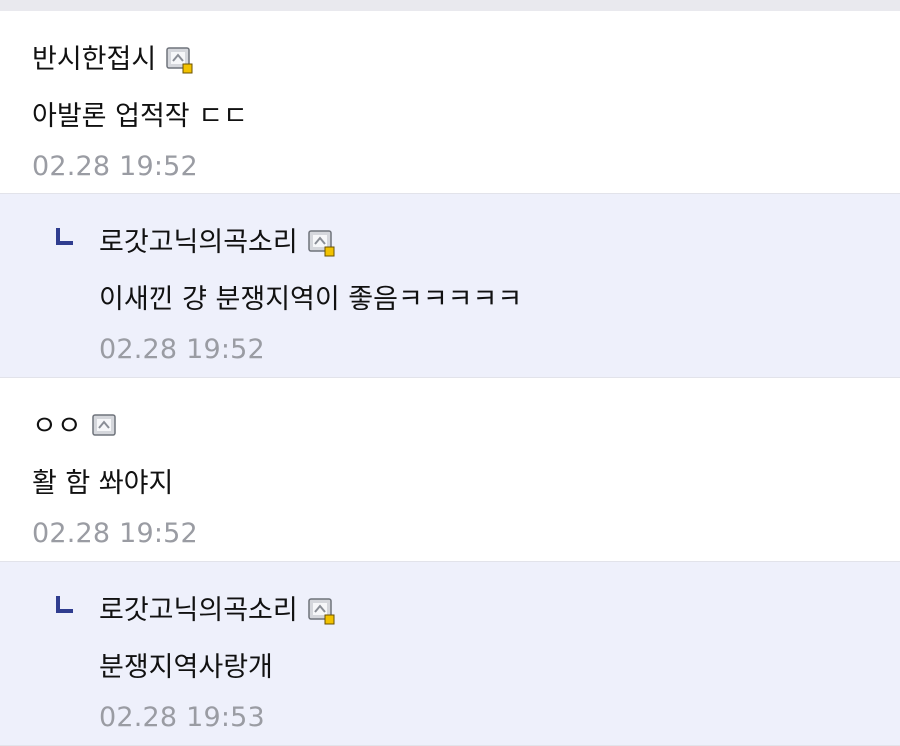  What do you see at coordinates (104, 427) in the screenshot?
I see `gallog-icon` at bounding box center [104, 427].